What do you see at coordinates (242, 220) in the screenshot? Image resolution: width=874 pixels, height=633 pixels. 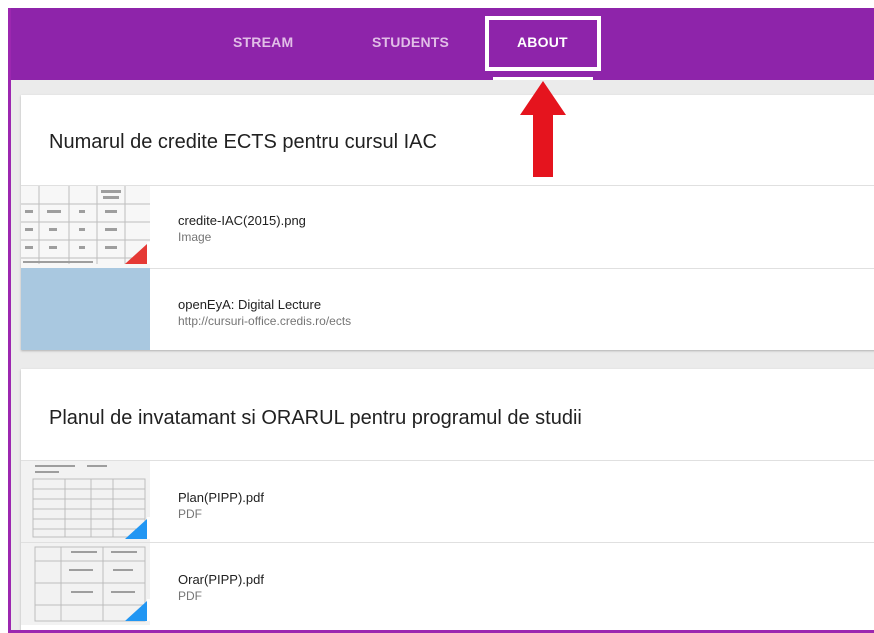 I see `attachment-name: credite-IAC(2015).png` at bounding box center [242, 220].